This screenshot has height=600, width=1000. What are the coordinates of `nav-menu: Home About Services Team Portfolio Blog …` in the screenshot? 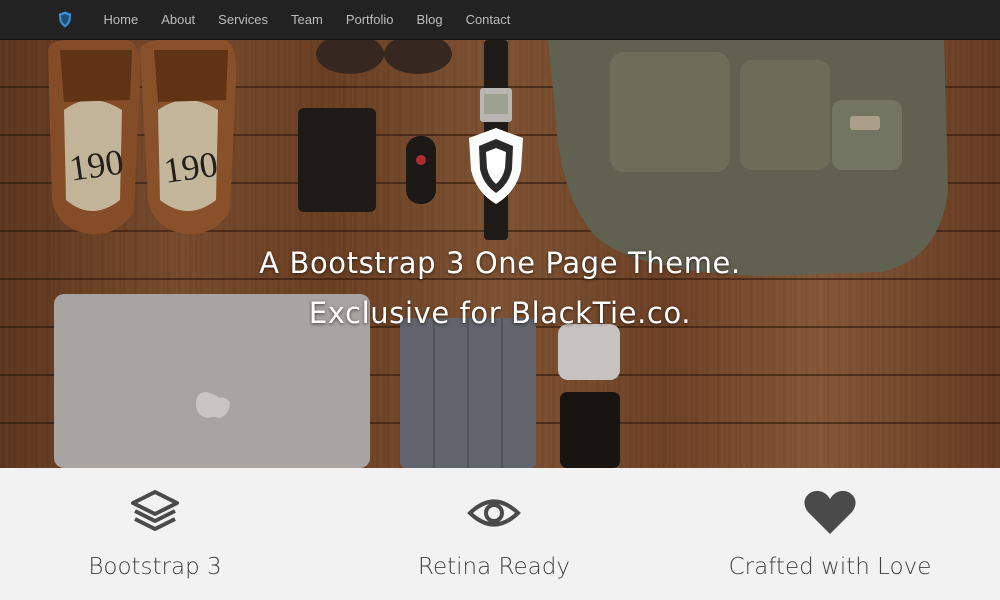 It's located at (307, 20).